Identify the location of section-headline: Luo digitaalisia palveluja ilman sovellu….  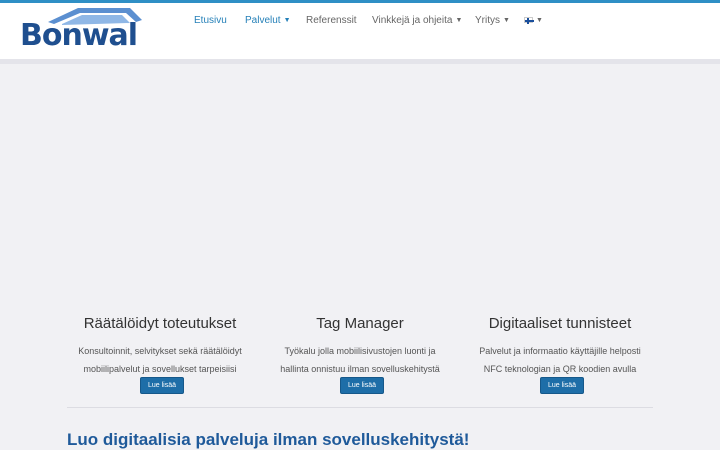
(268, 439).